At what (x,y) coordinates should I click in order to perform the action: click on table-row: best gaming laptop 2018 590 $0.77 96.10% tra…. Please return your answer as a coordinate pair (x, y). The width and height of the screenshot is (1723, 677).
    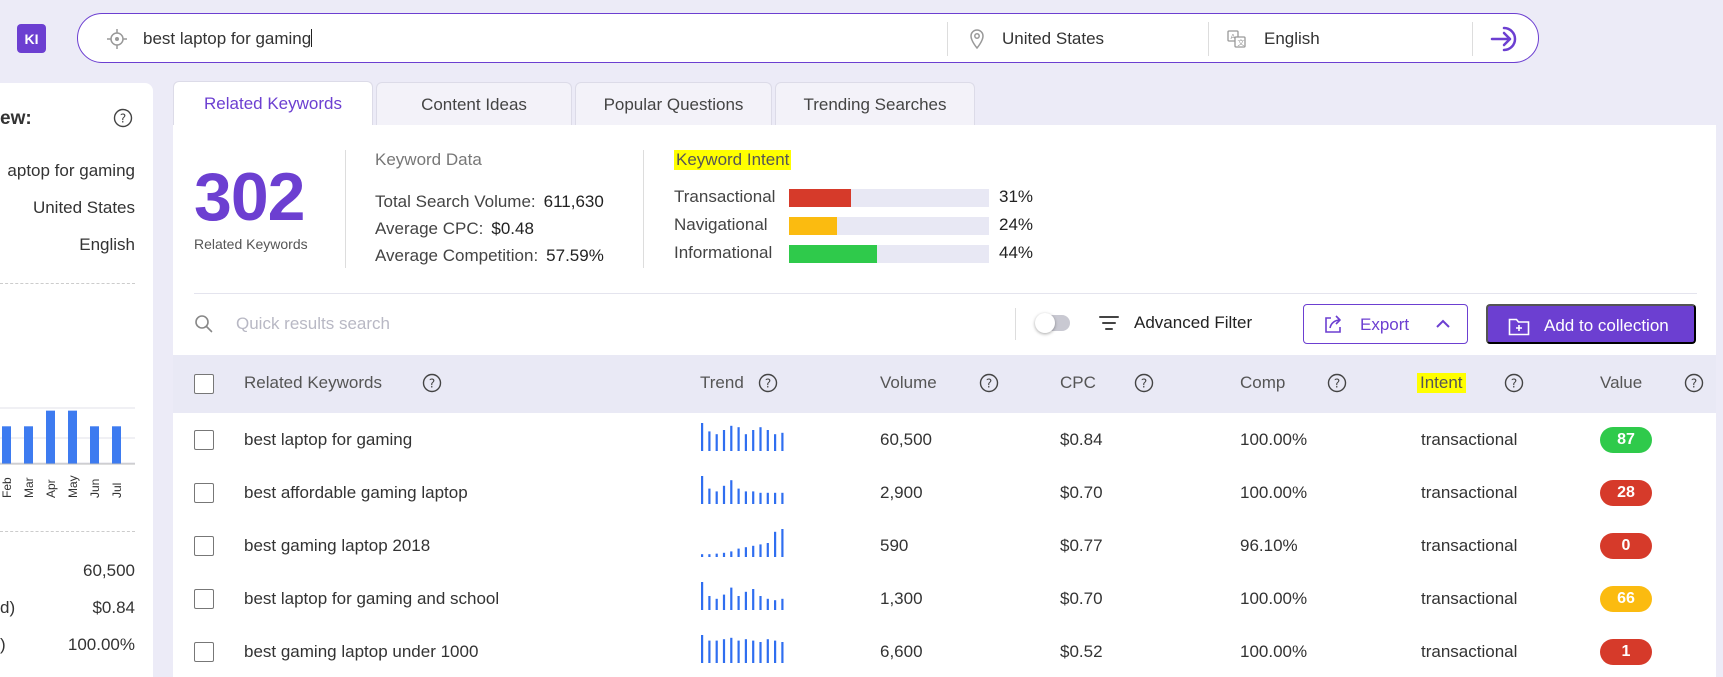
    Looking at the image, I should click on (944, 545).